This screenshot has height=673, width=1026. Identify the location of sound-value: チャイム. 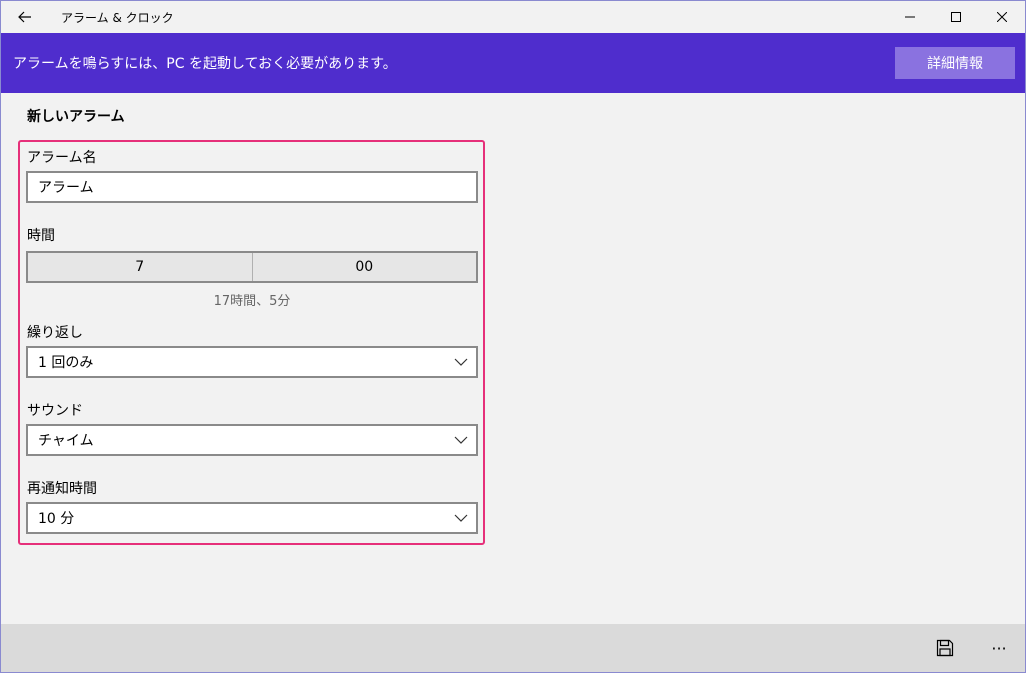
(66, 441).